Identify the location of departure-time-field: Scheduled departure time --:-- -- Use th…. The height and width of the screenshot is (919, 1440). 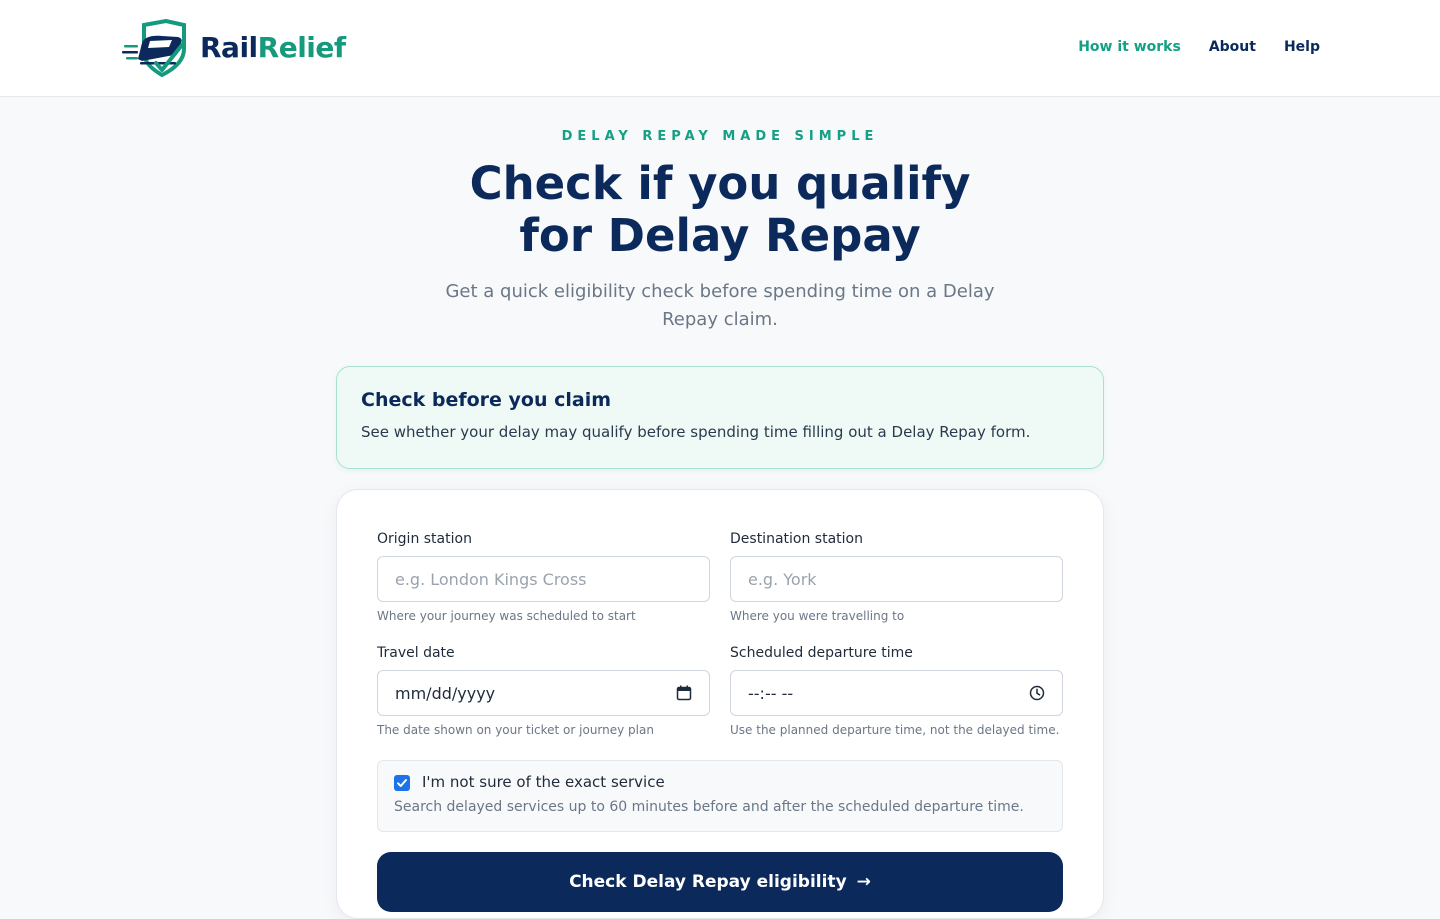
(896, 691).